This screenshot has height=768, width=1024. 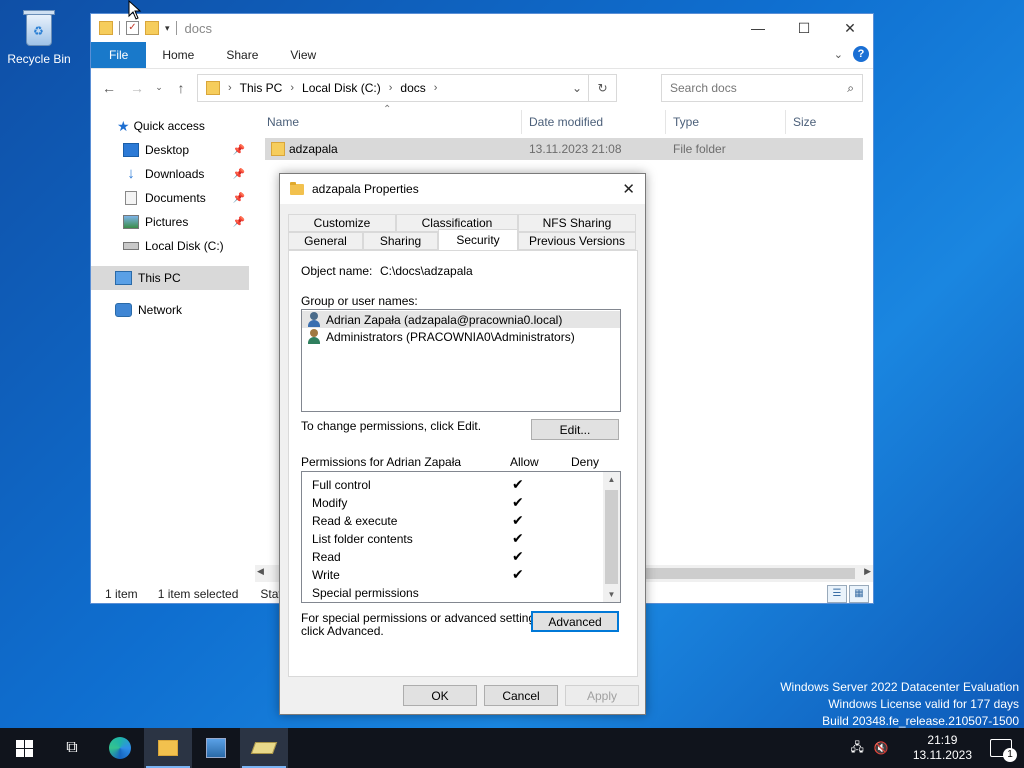 I want to click on tab-customize: Customize, so click(x=342, y=223).